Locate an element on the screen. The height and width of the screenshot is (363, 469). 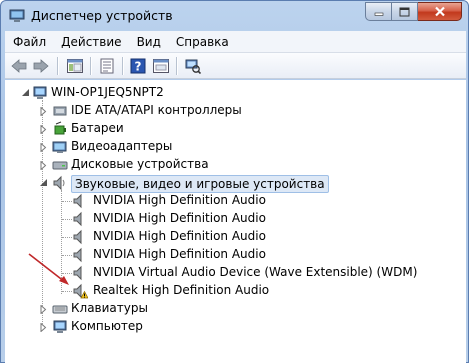
close-icon is located at coordinates (439, 11).